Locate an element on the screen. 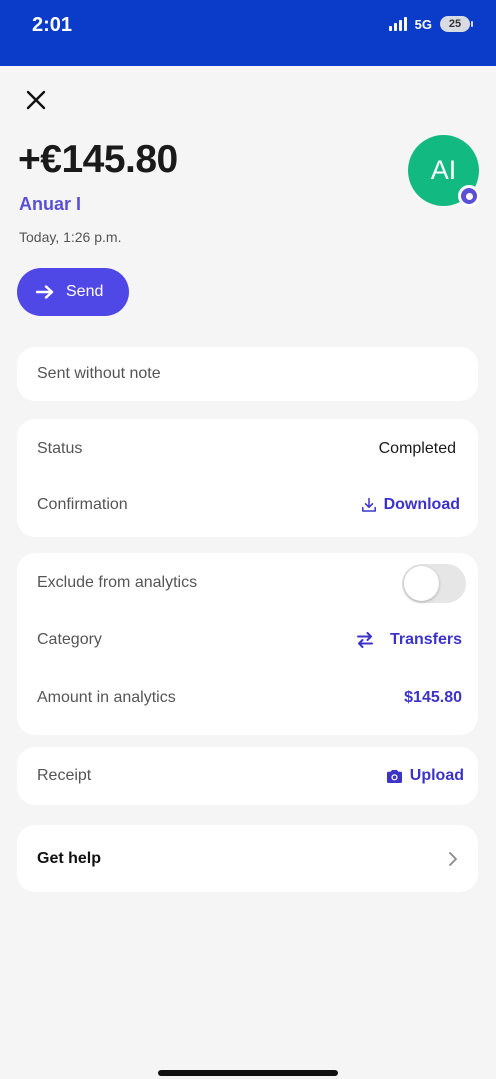  transaction-datetime: Today, 1:26 p.m. is located at coordinates (70, 237).